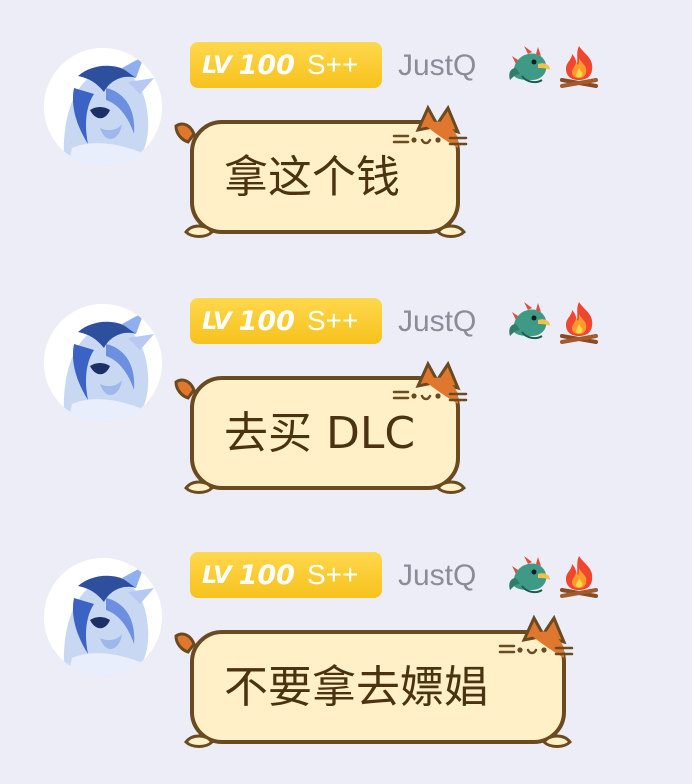 The width and height of the screenshot is (692, 784). I want to click on message-text: 去买 DLC, so click(319, 434).